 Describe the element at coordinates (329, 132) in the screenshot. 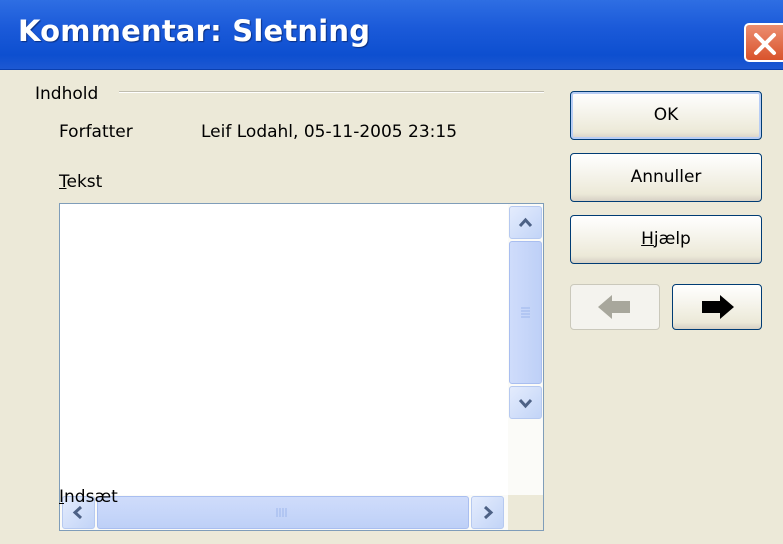

I see `author-value: Leif Lodahl, 05-11-2005 23:15` at that location.